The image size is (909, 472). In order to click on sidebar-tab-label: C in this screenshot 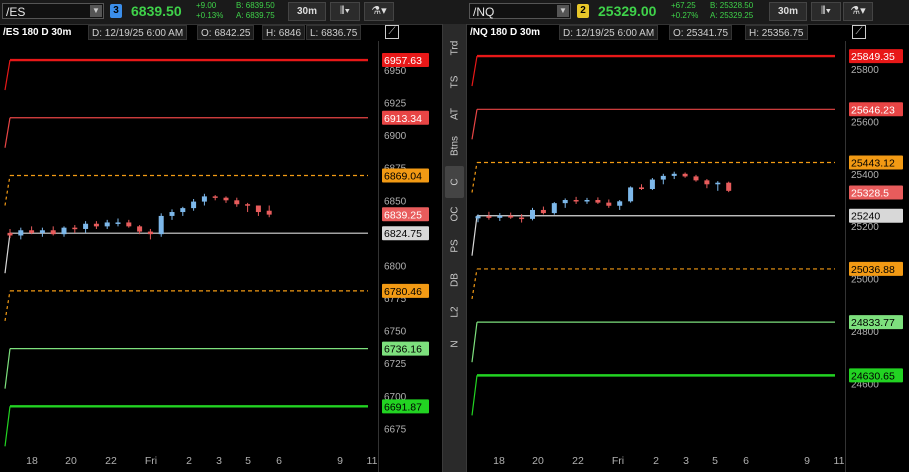, I will do `click(454, 182)`.